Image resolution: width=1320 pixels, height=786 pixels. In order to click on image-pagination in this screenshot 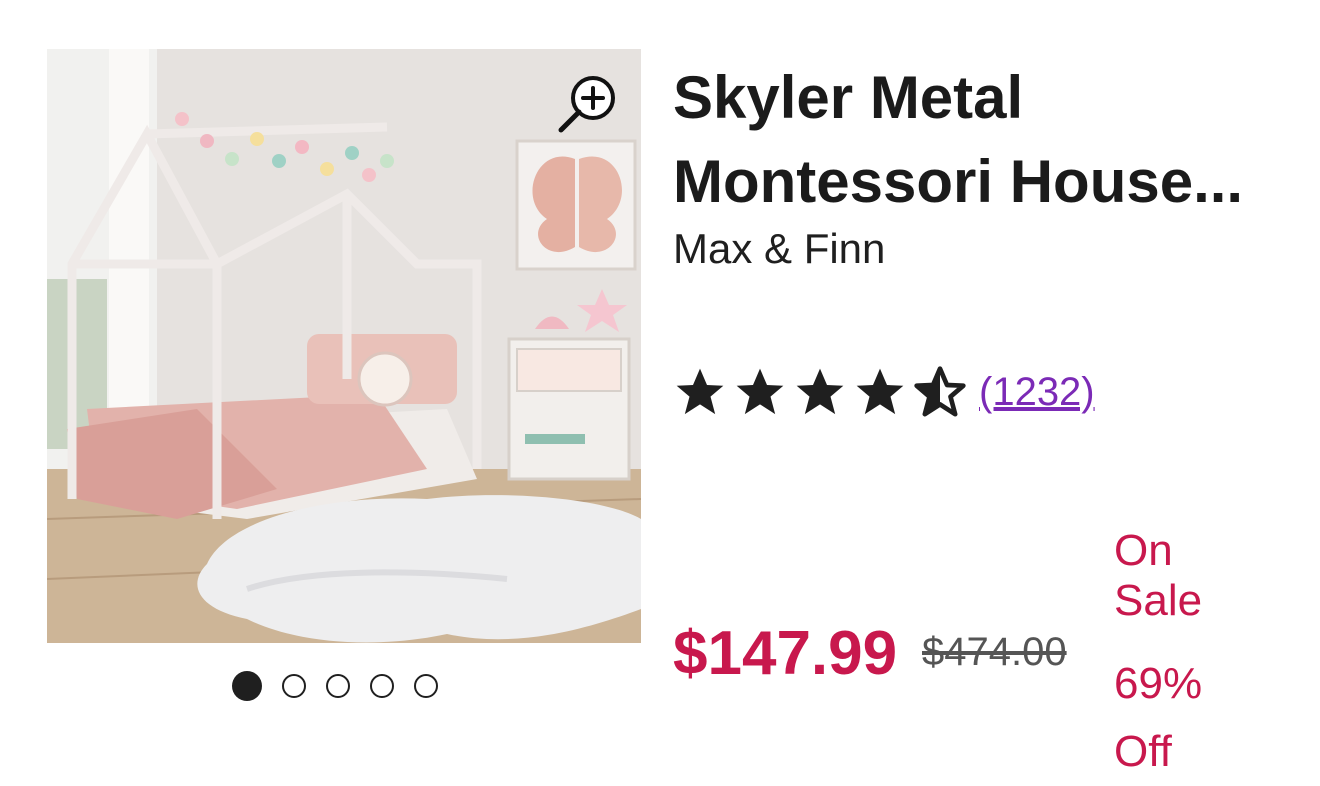, I will do `click(335, 686)`.